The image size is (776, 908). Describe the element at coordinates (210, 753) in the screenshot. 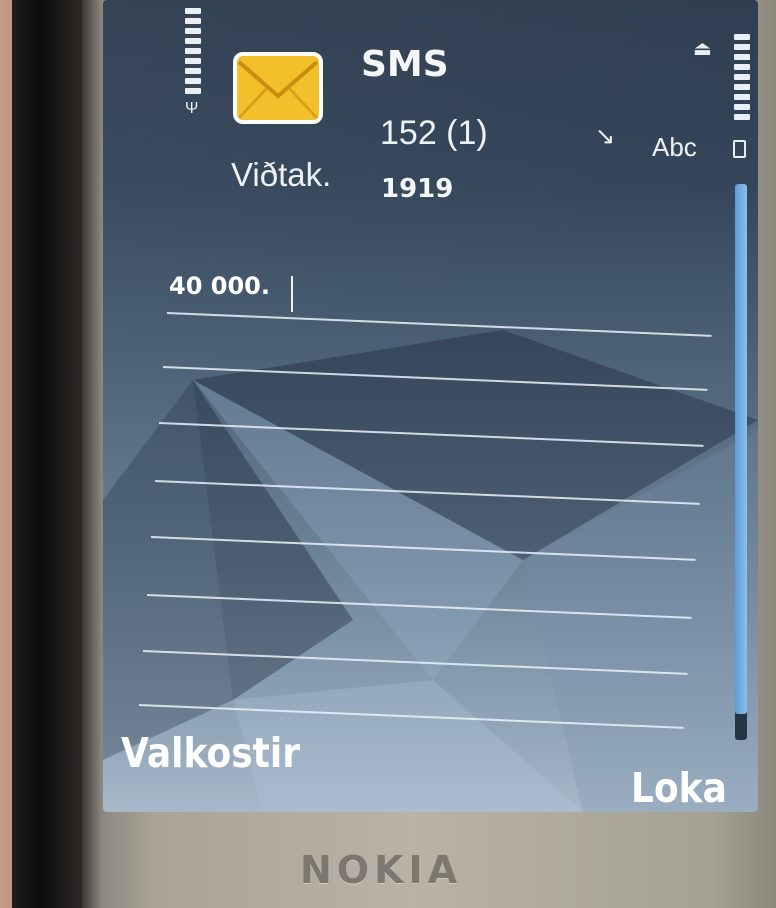

I see `options-softkey: Valkostir` at that location.